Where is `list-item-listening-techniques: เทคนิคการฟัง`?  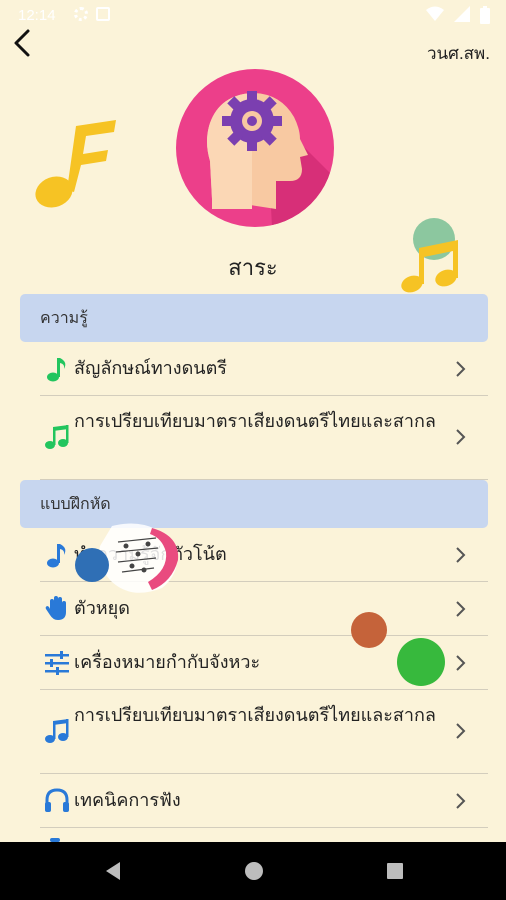 list-item-listening-techniques: เทคนิคการฟัง is located at coordinates (264, 801).